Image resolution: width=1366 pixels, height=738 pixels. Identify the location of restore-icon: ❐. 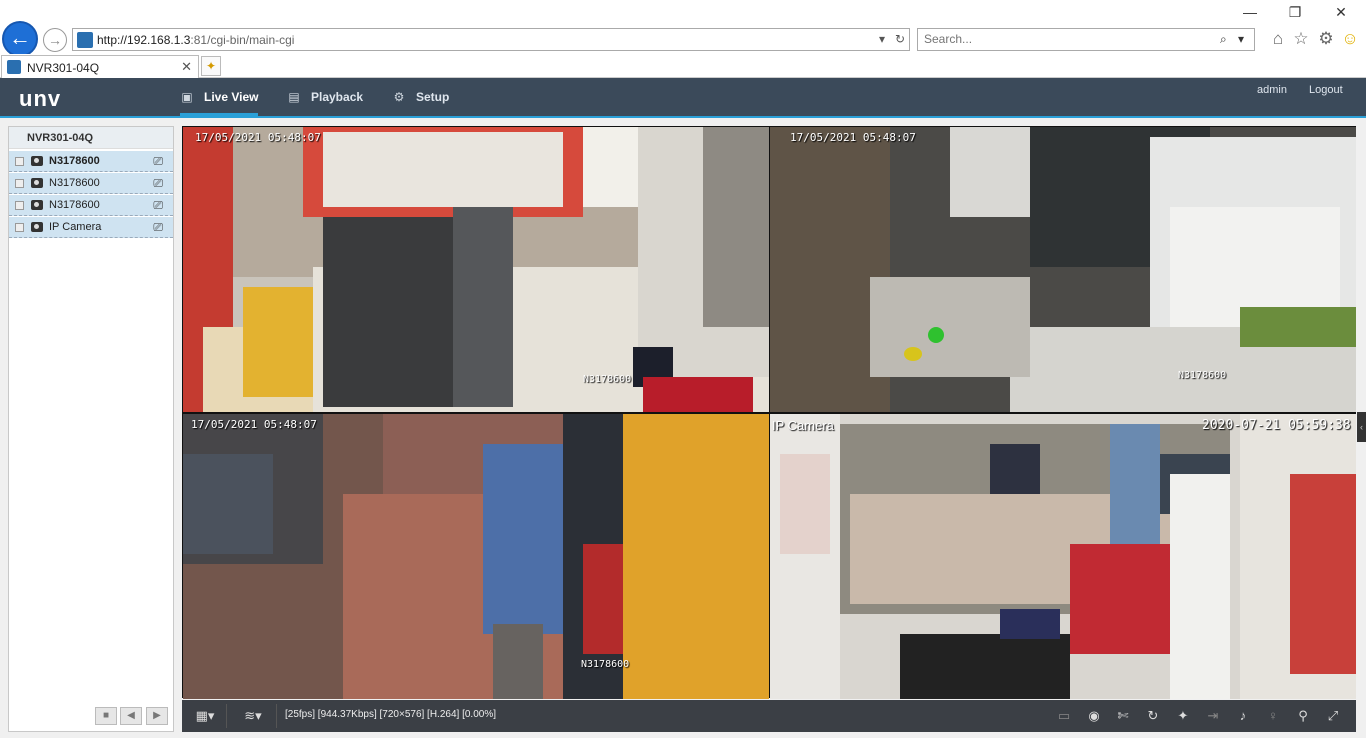
(1295, 12).